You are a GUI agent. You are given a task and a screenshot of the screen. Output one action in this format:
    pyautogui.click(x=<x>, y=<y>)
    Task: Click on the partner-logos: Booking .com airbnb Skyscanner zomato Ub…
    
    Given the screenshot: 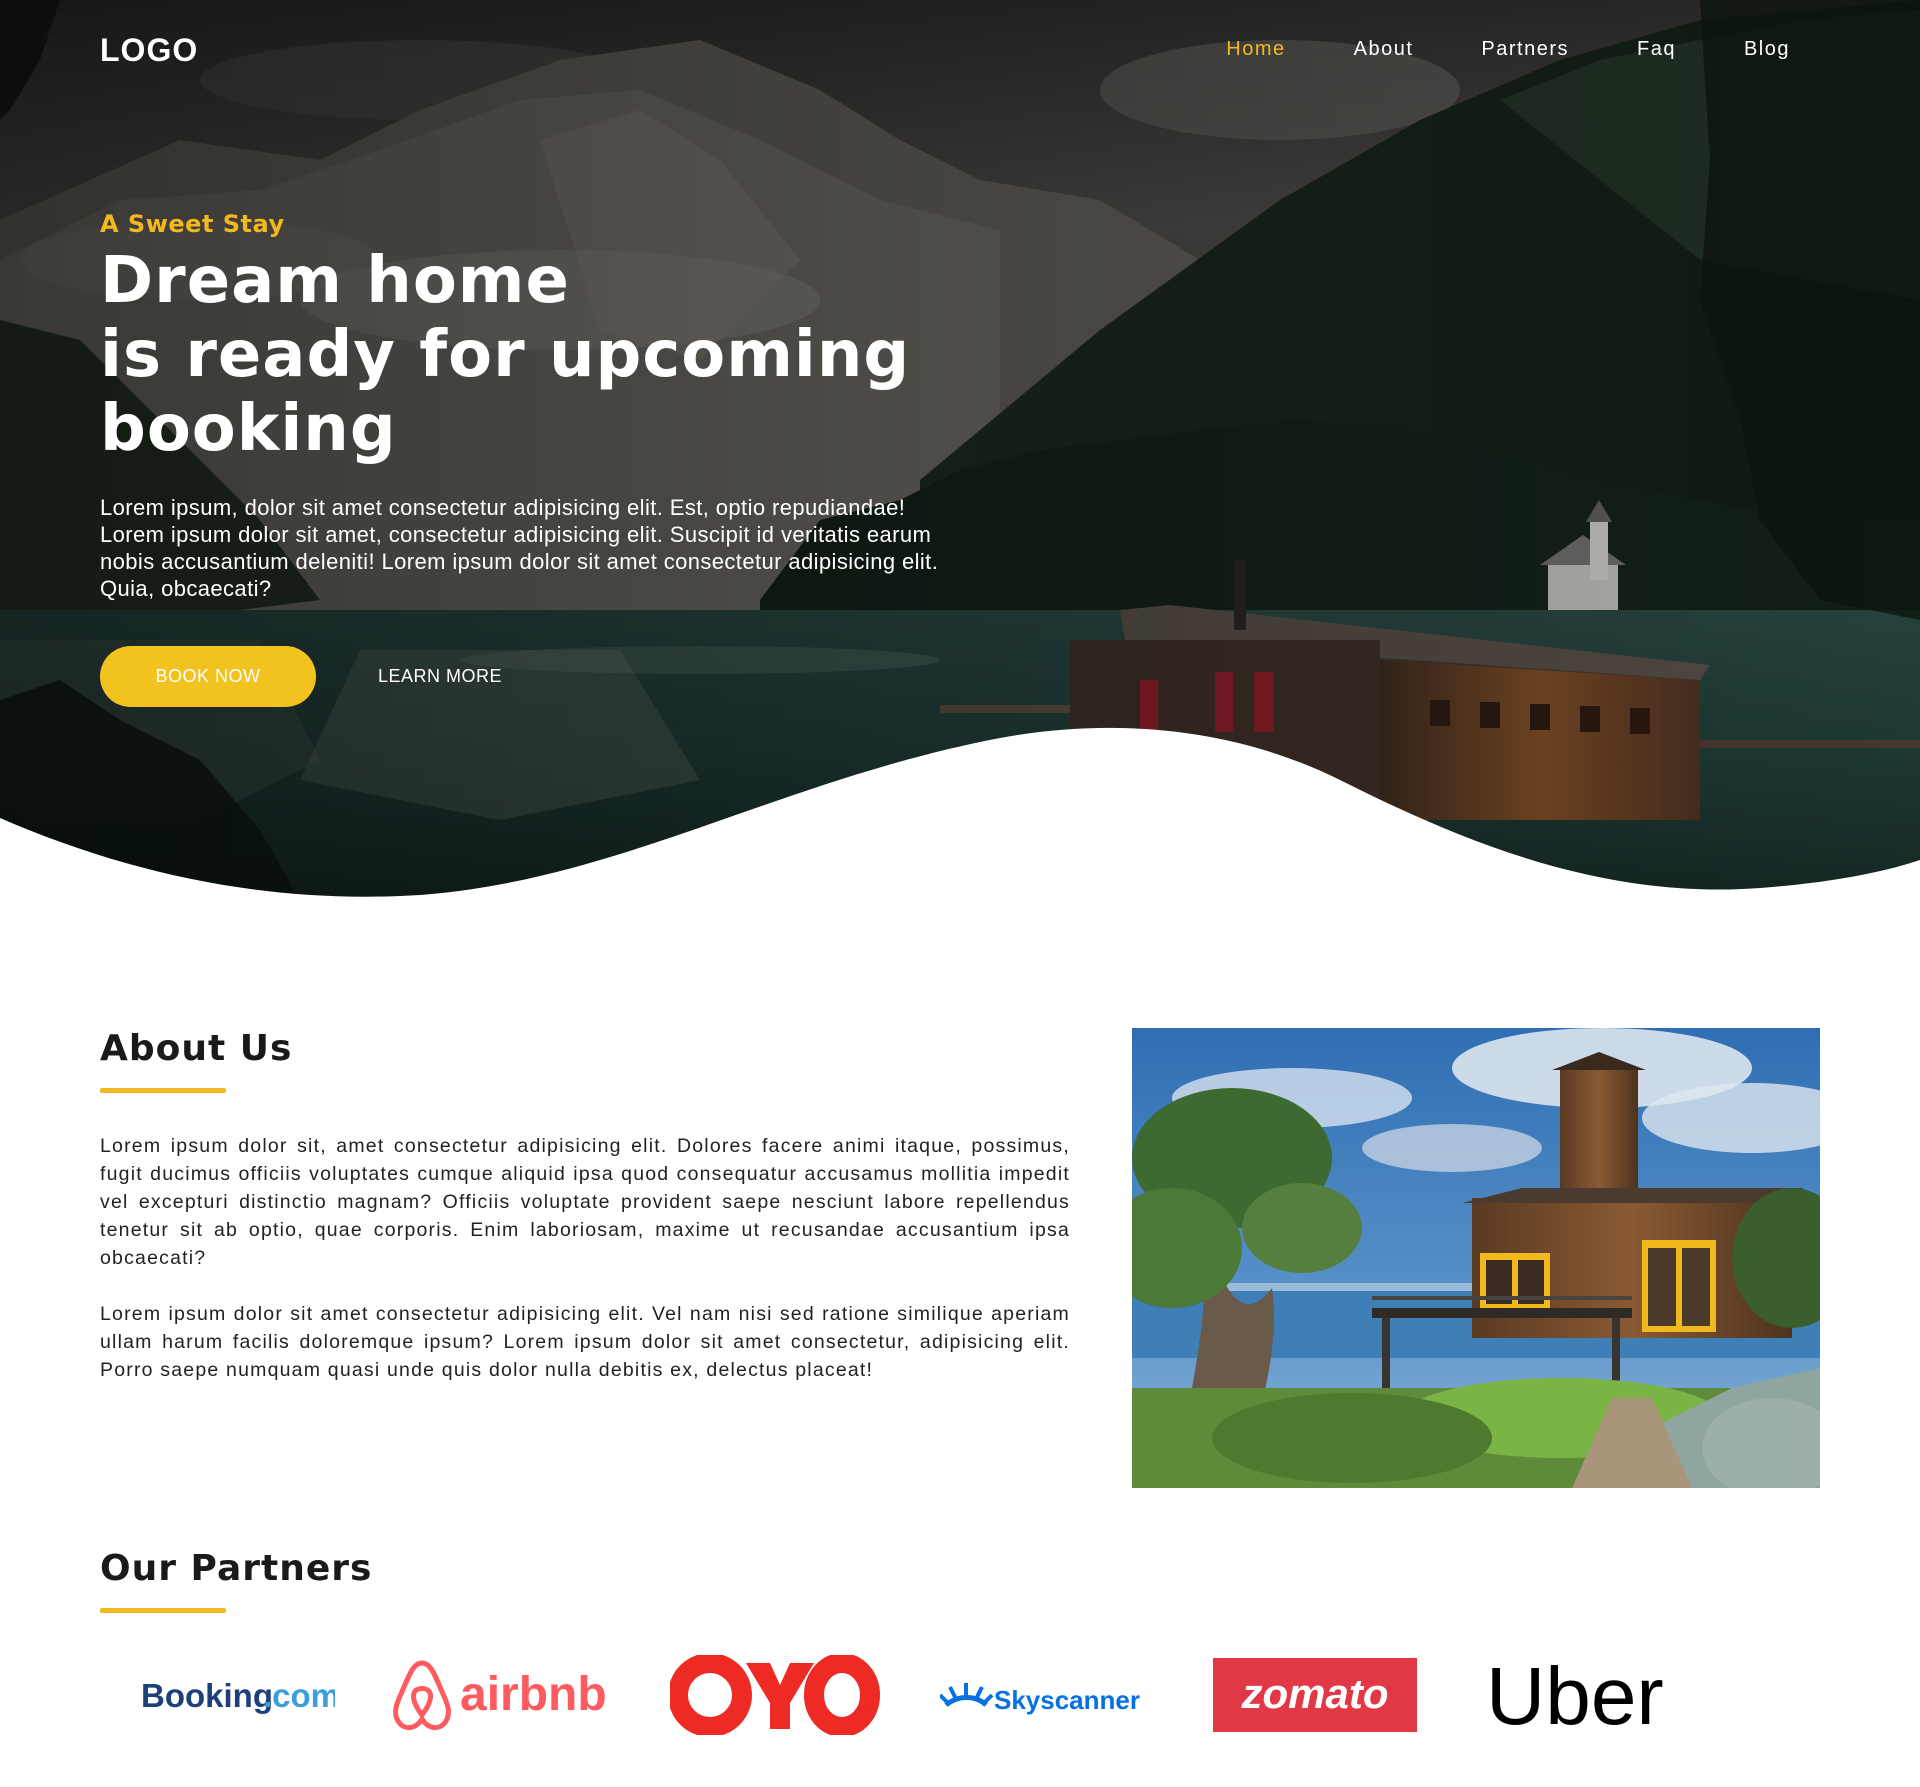 What is the action you would take?
    pyautogui.click(x=910, y=1695)
    